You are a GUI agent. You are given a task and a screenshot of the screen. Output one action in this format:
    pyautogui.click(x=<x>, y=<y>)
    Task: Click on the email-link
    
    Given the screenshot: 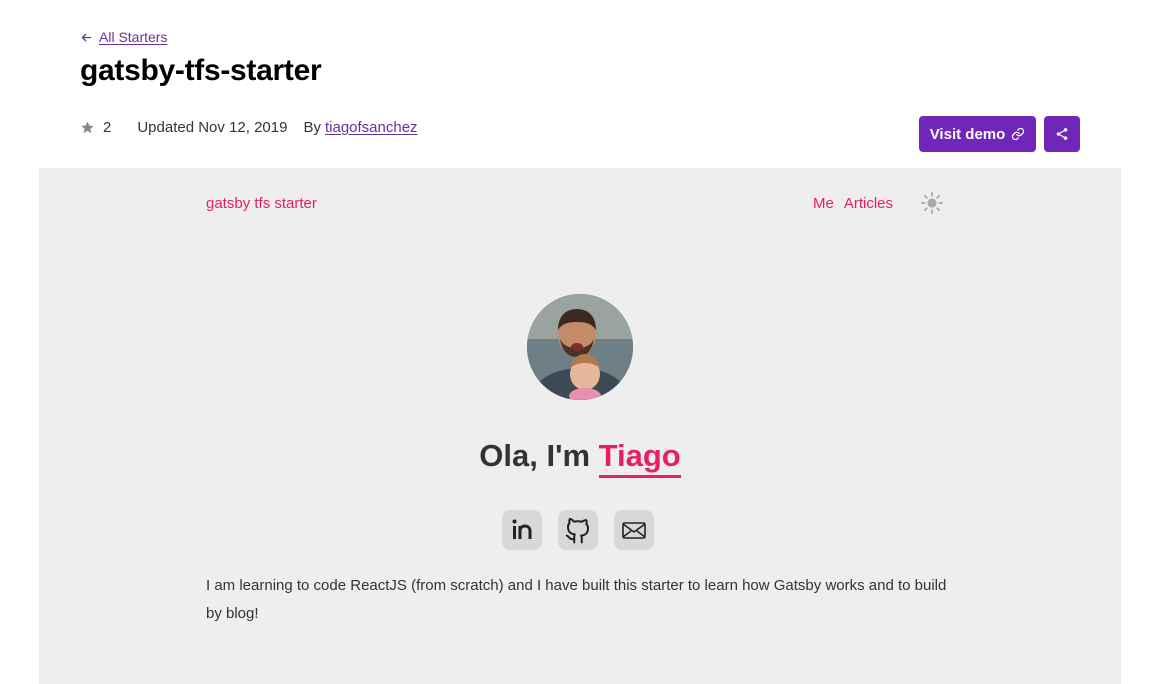 What is the action you would take?
    pyautogui.click(x=634, y=530)
    